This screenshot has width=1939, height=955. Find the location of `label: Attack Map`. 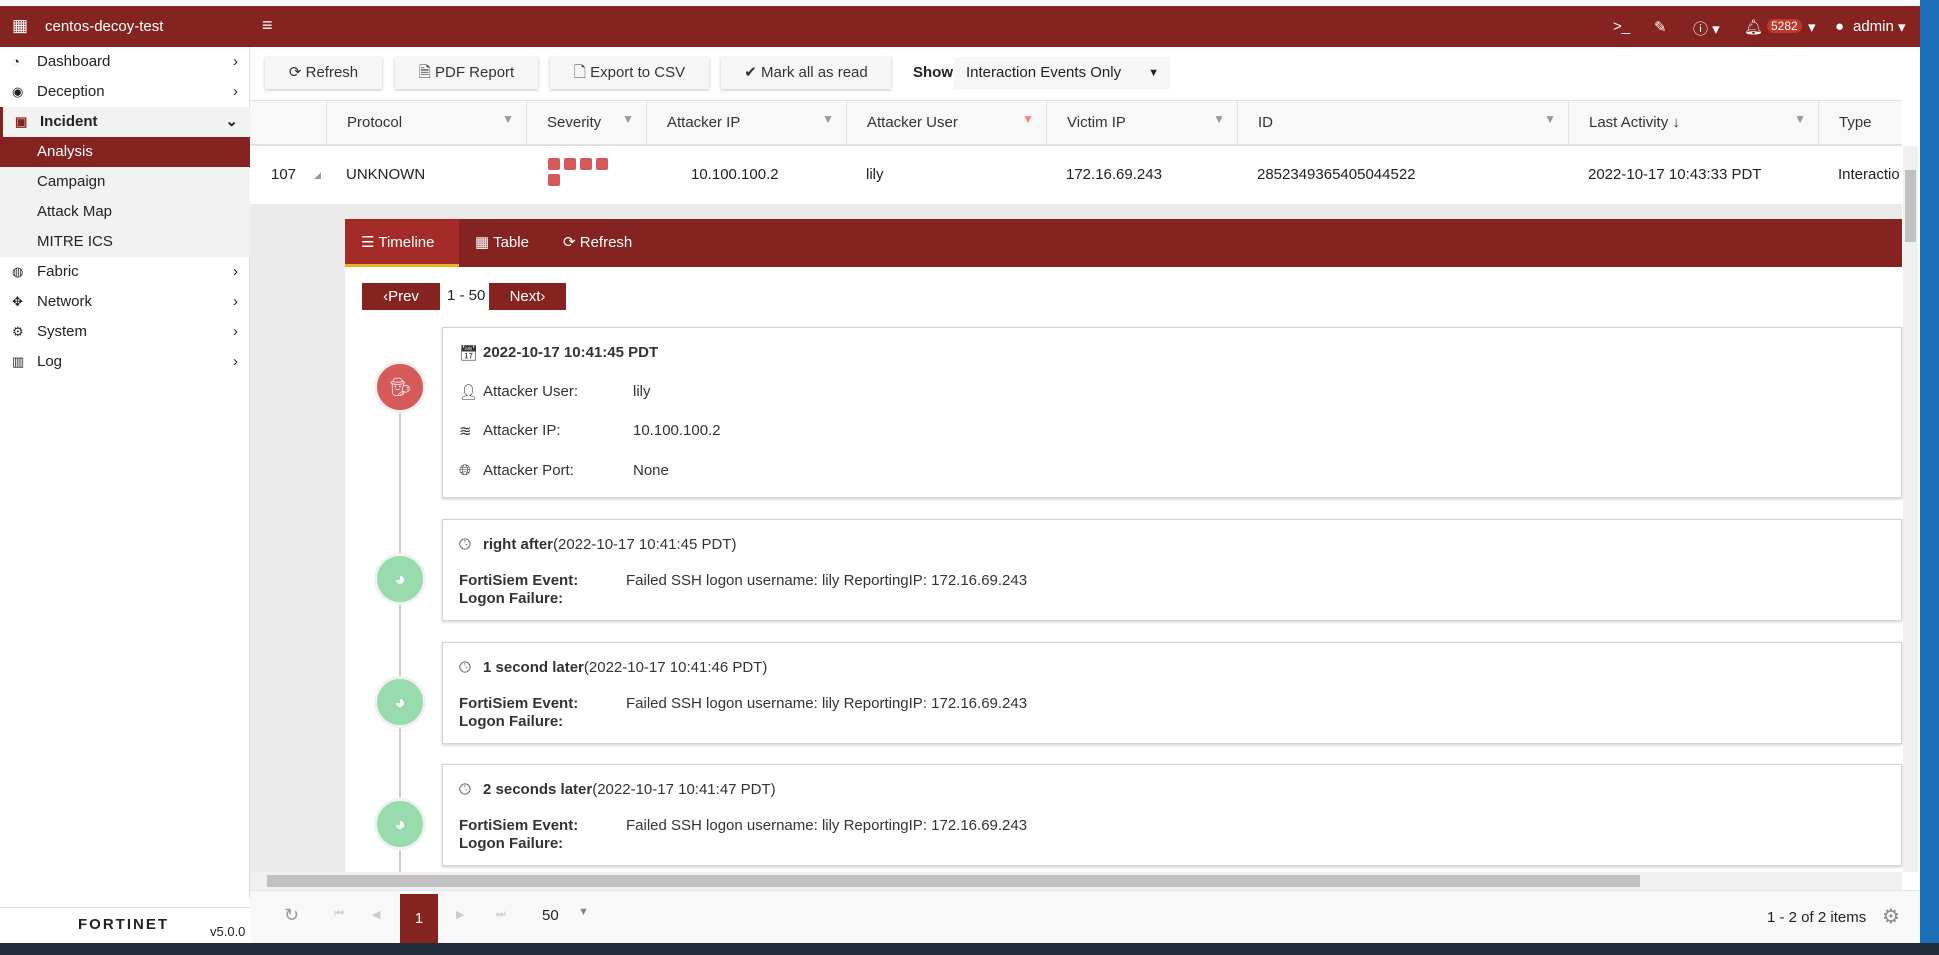

label: Attack Map is located at coordinates (75, 211).